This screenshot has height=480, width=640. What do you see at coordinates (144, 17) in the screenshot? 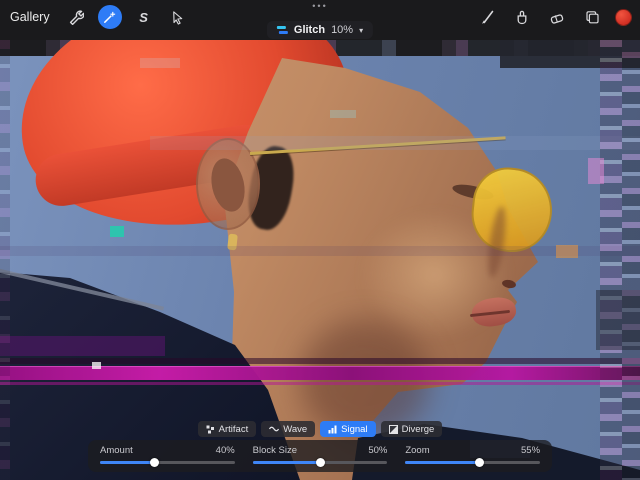
I see `selection-icon: S` at bounding box center [144, 17].